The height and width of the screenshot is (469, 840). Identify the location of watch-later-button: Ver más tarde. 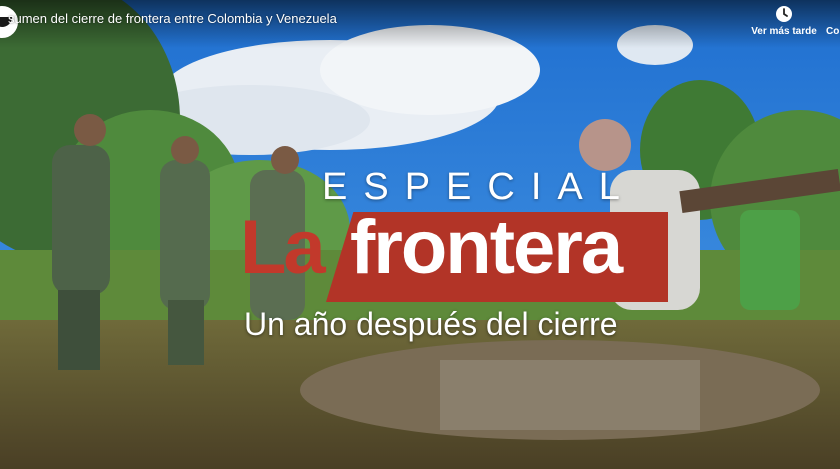
(784, 20).